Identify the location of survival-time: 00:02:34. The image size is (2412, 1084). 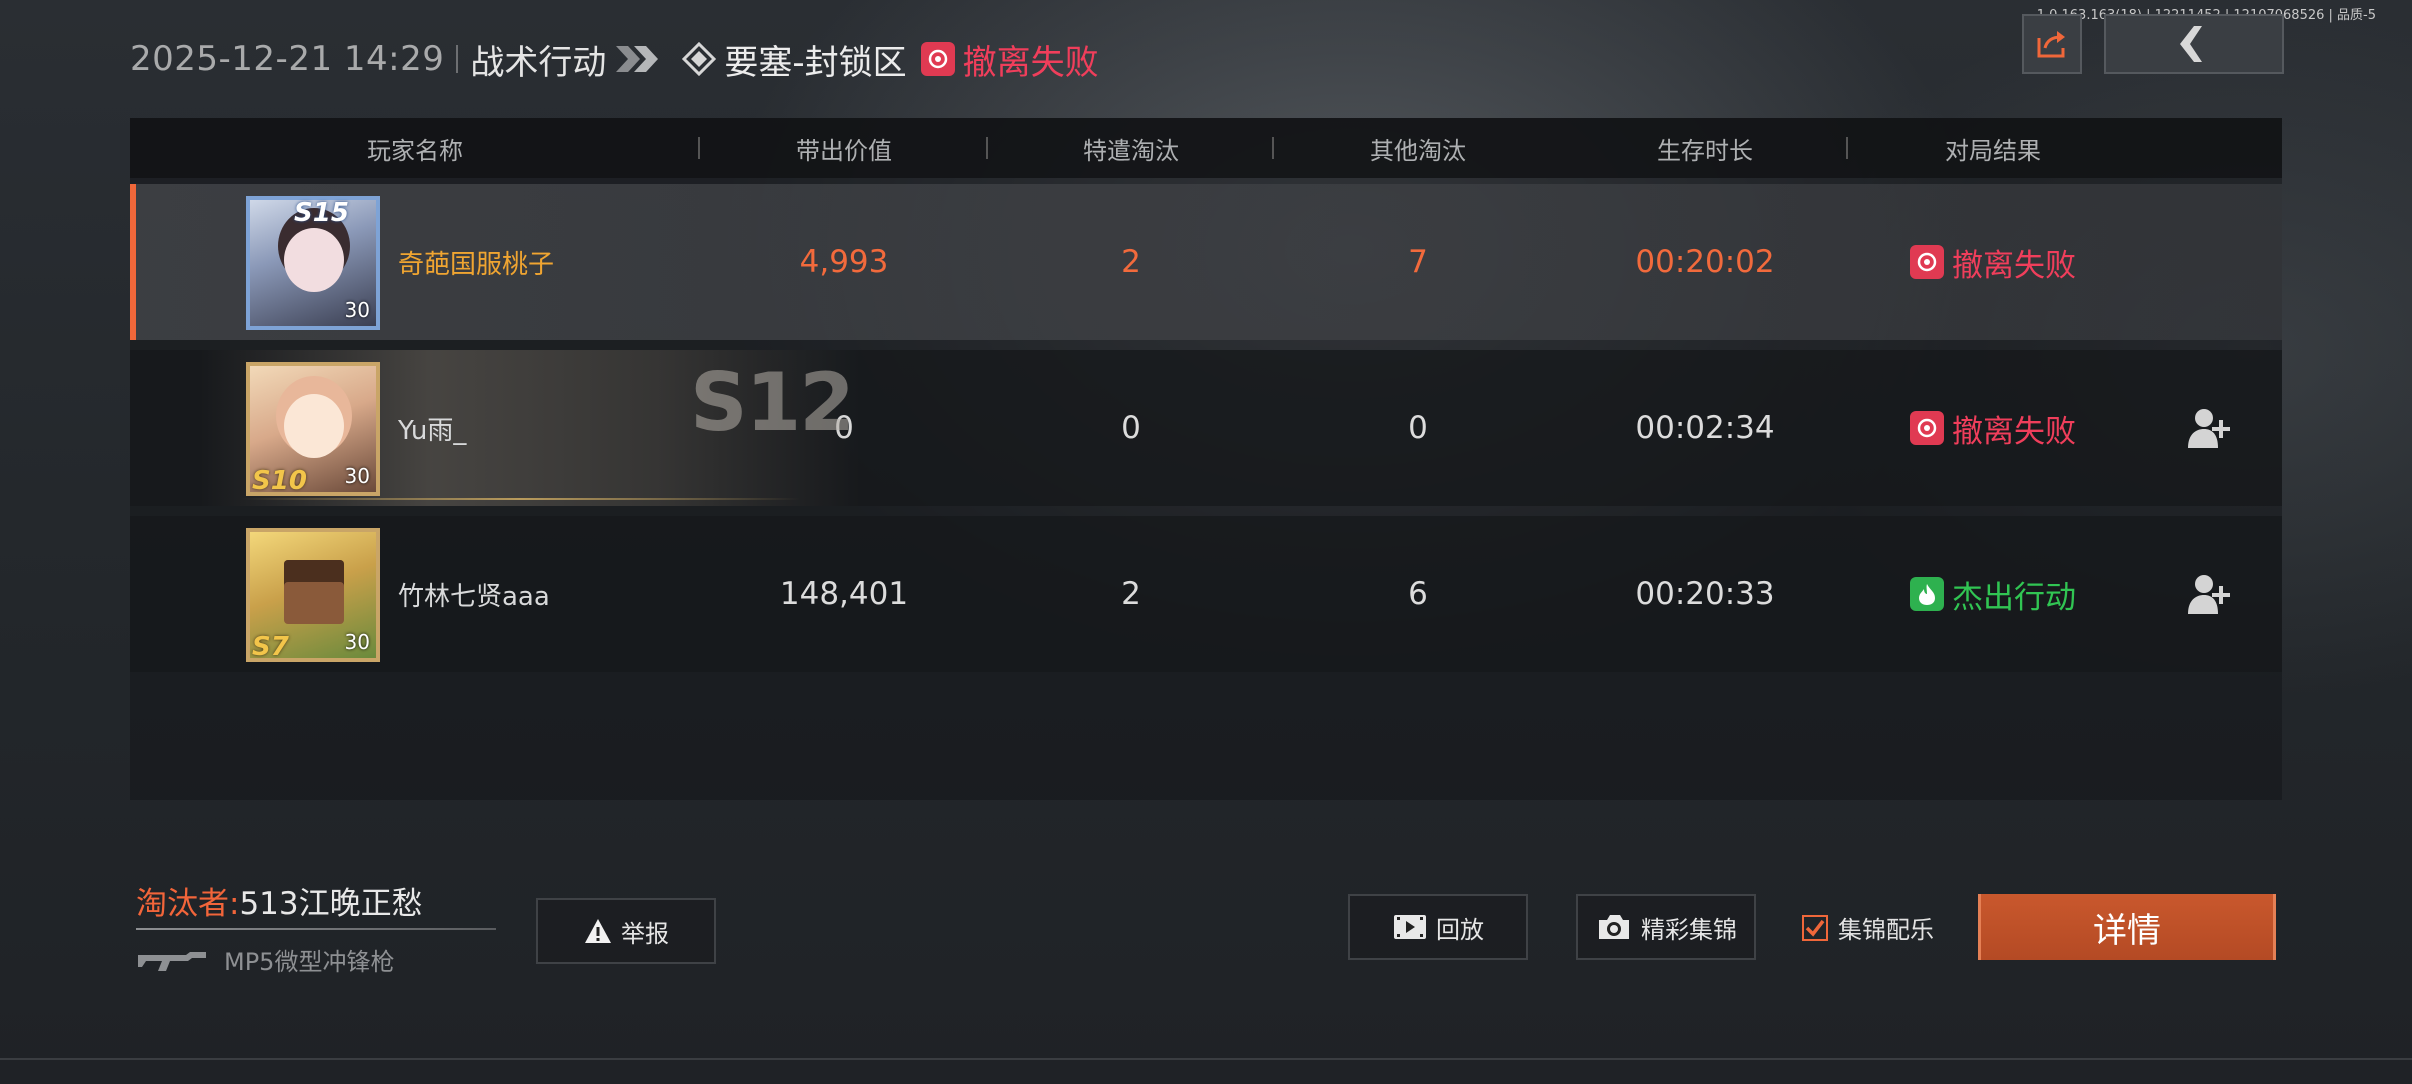
(1705, 428).